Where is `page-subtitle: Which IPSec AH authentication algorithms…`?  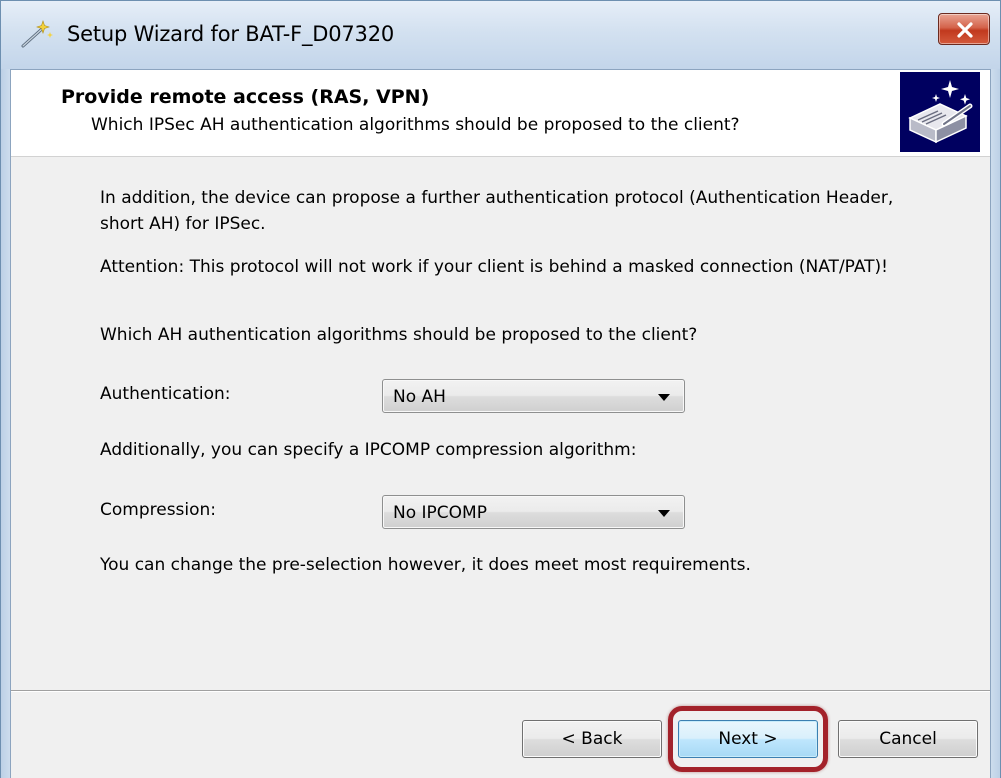 page-subtitle: Which IPSec AH authentication algorithms… is located at coordinates (415, 125).